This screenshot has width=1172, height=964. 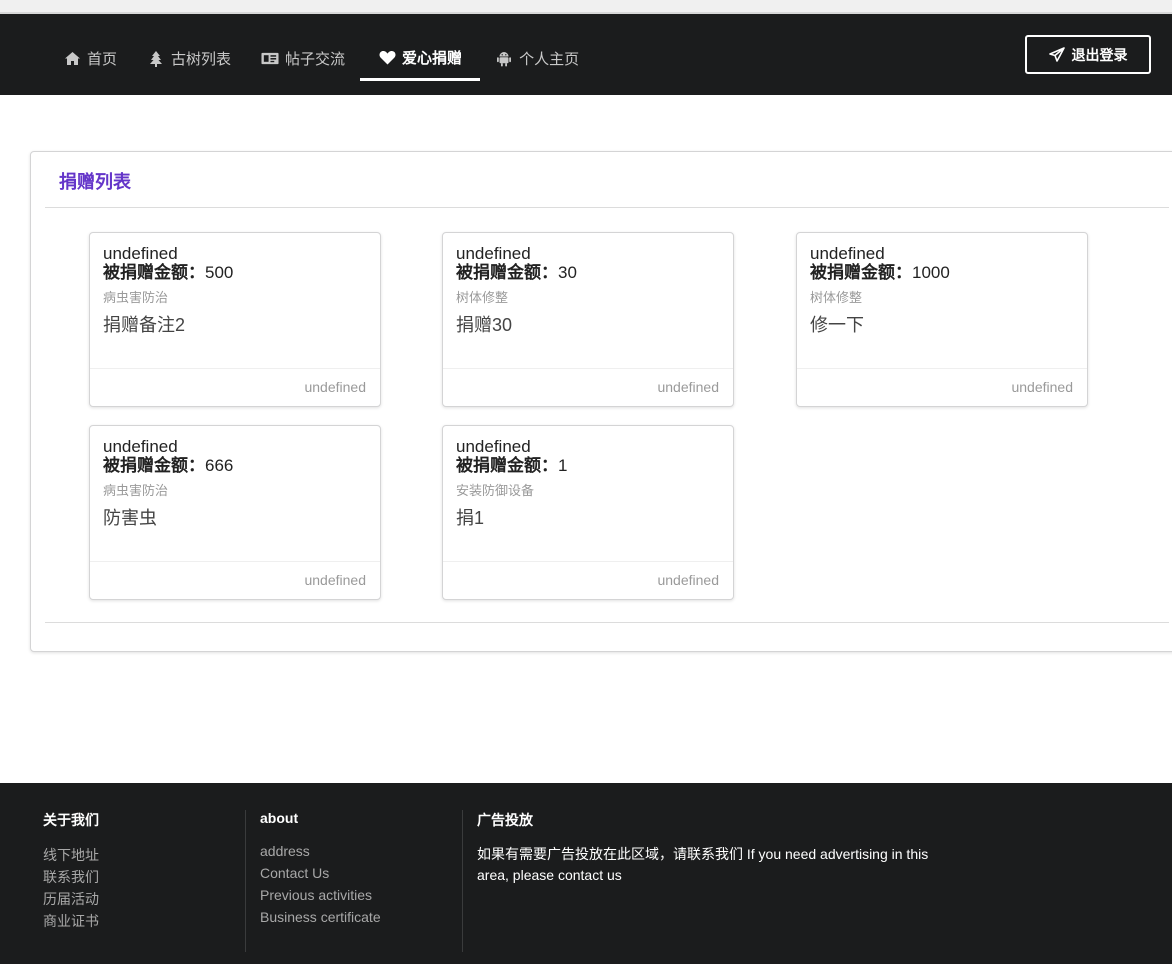 I want to click on id-card-icon, so click(x=270, y=59).